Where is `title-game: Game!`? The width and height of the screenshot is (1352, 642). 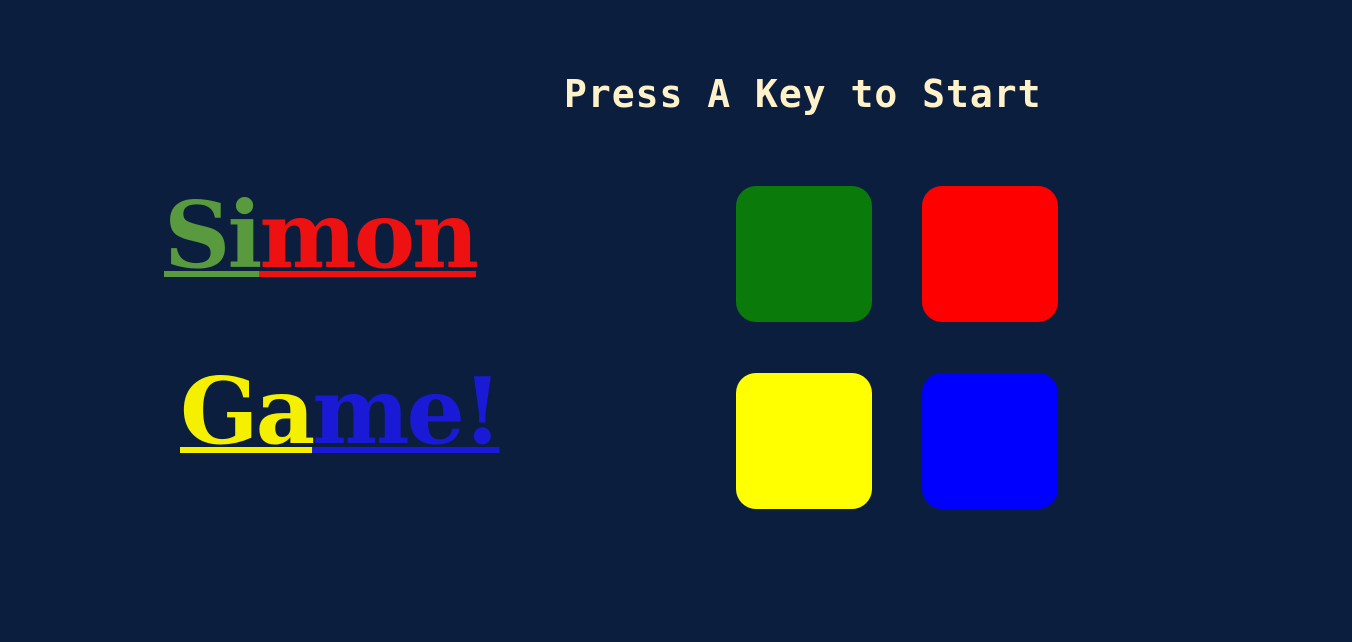
title-game: Game! is located at coordinates (341, 411).